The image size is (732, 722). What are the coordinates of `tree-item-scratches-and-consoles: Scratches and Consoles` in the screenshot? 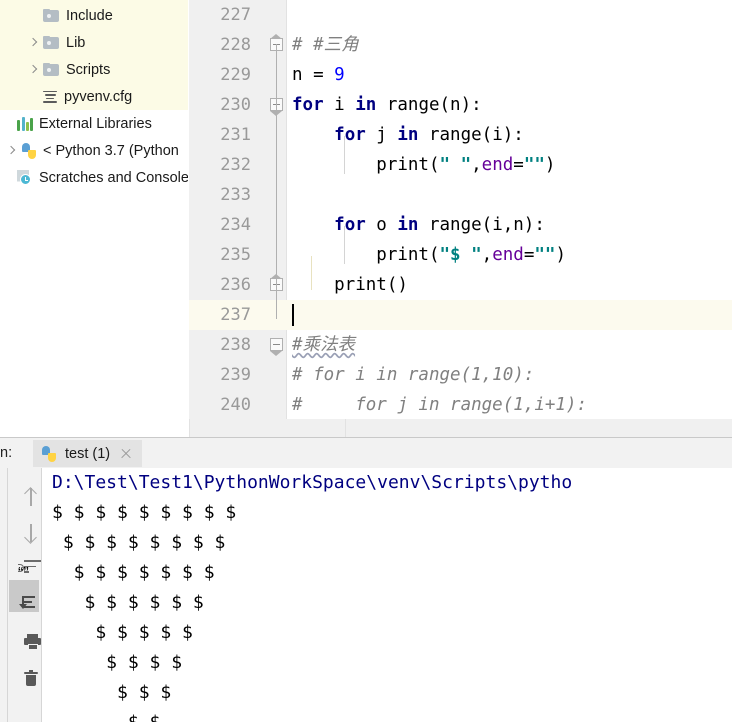 It's located at (94, 177).